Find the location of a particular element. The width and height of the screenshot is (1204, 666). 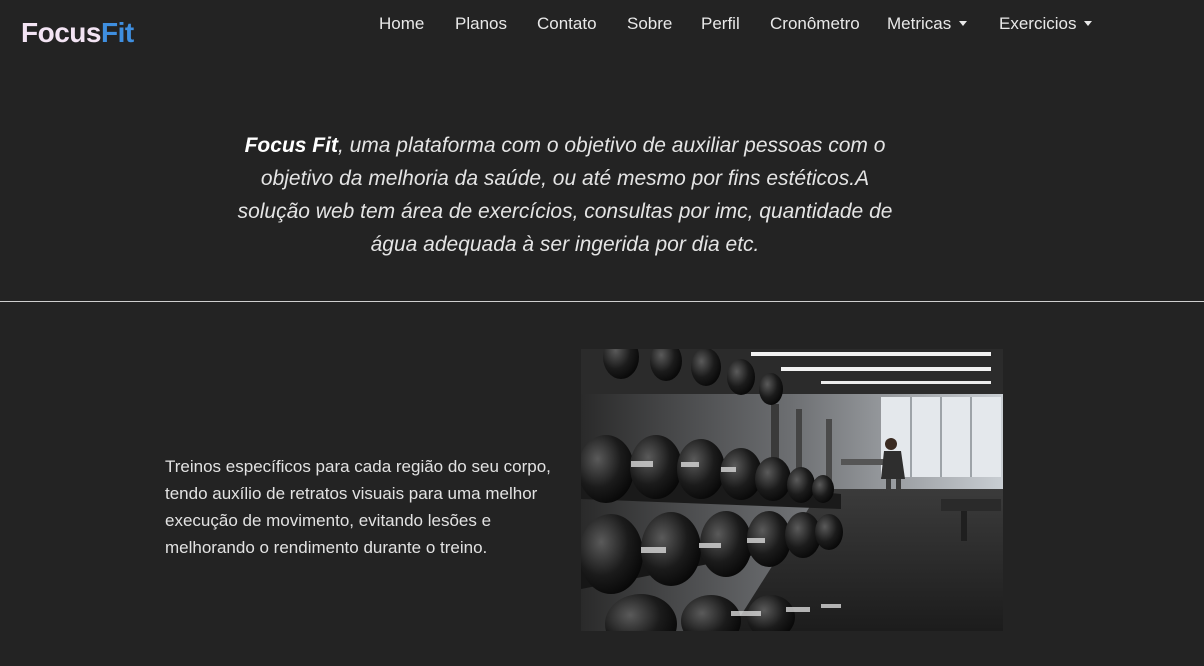

nav-home: Home is located at coordinates (401, 24).